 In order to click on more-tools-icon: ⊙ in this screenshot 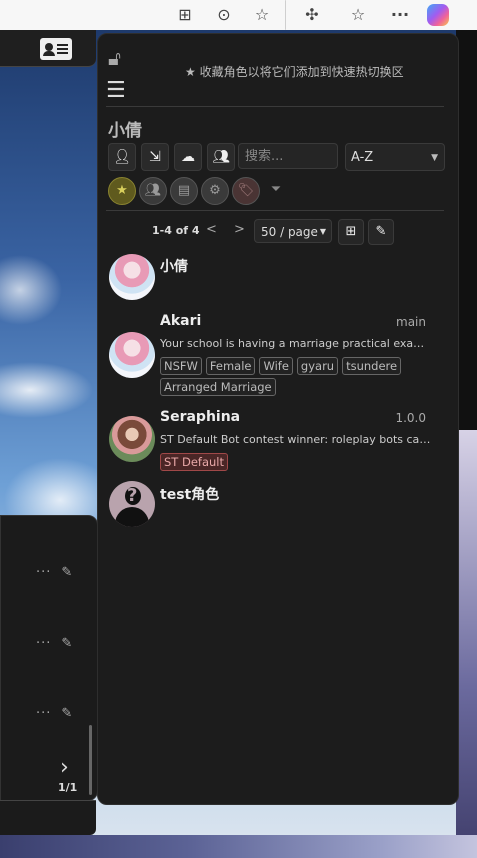, I will do `click(224, 15)`.